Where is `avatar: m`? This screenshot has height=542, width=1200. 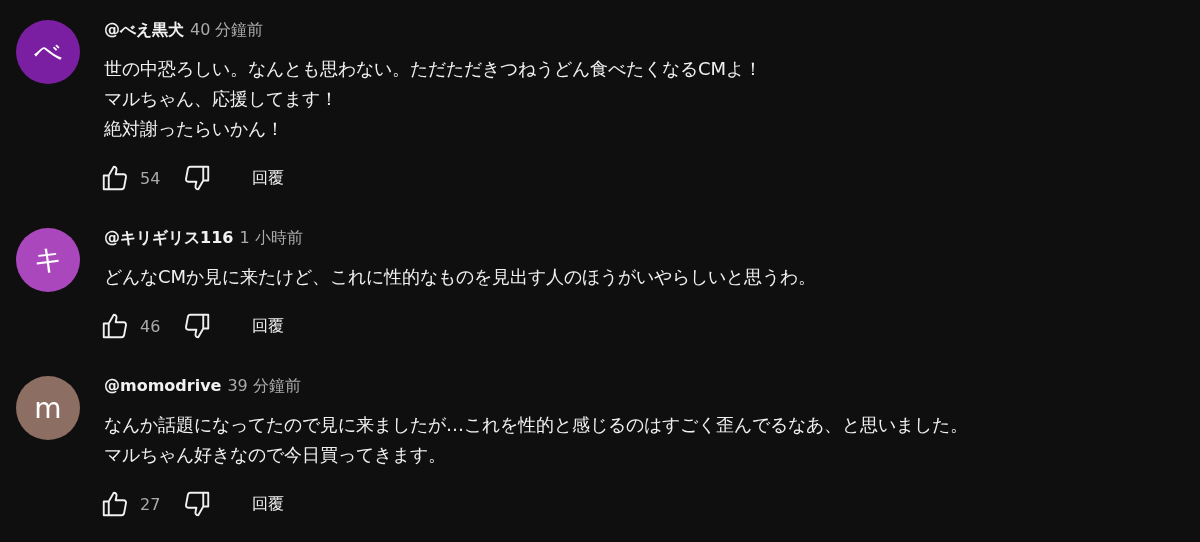 avatar: m is located at coordinates (48, 408).